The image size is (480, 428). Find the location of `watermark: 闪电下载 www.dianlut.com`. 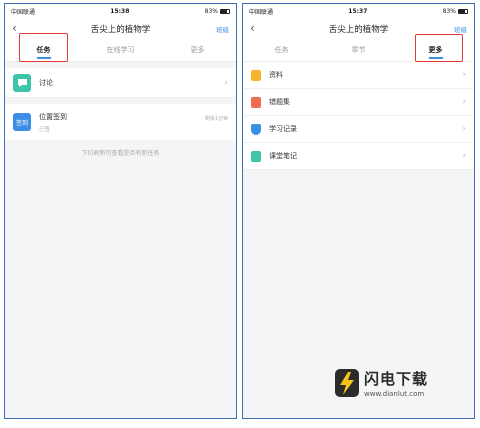

watermark: 闪电下载 www.dianlut.com is located at coordinates (381, 383).